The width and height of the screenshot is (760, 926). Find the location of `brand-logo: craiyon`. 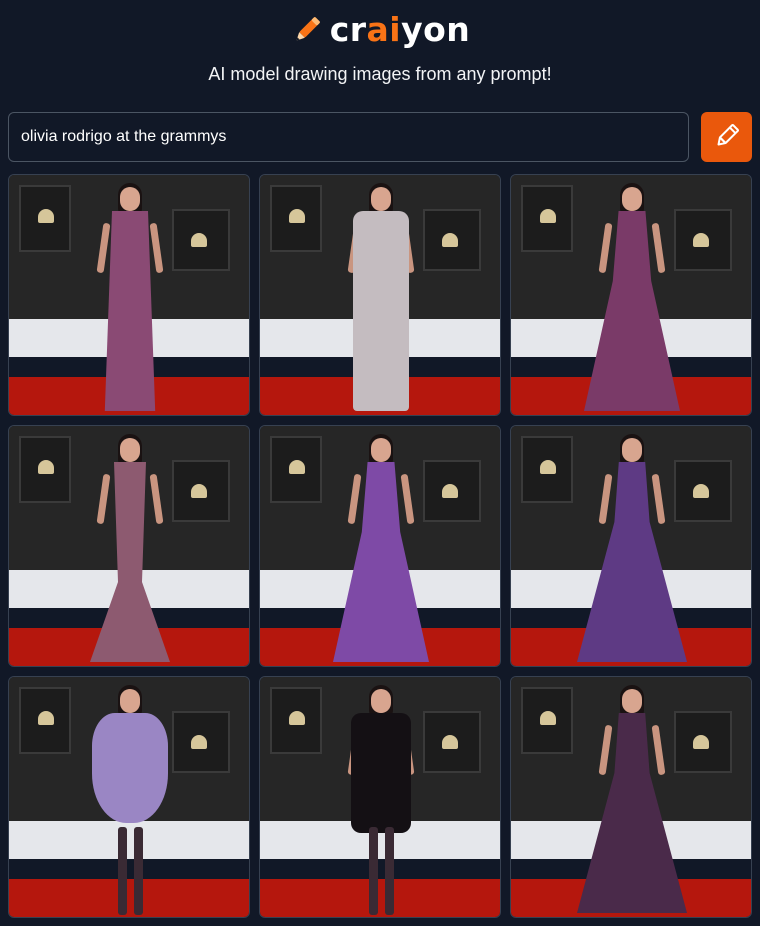

brand-logo: craiyon is located at coordinates (380, 30).